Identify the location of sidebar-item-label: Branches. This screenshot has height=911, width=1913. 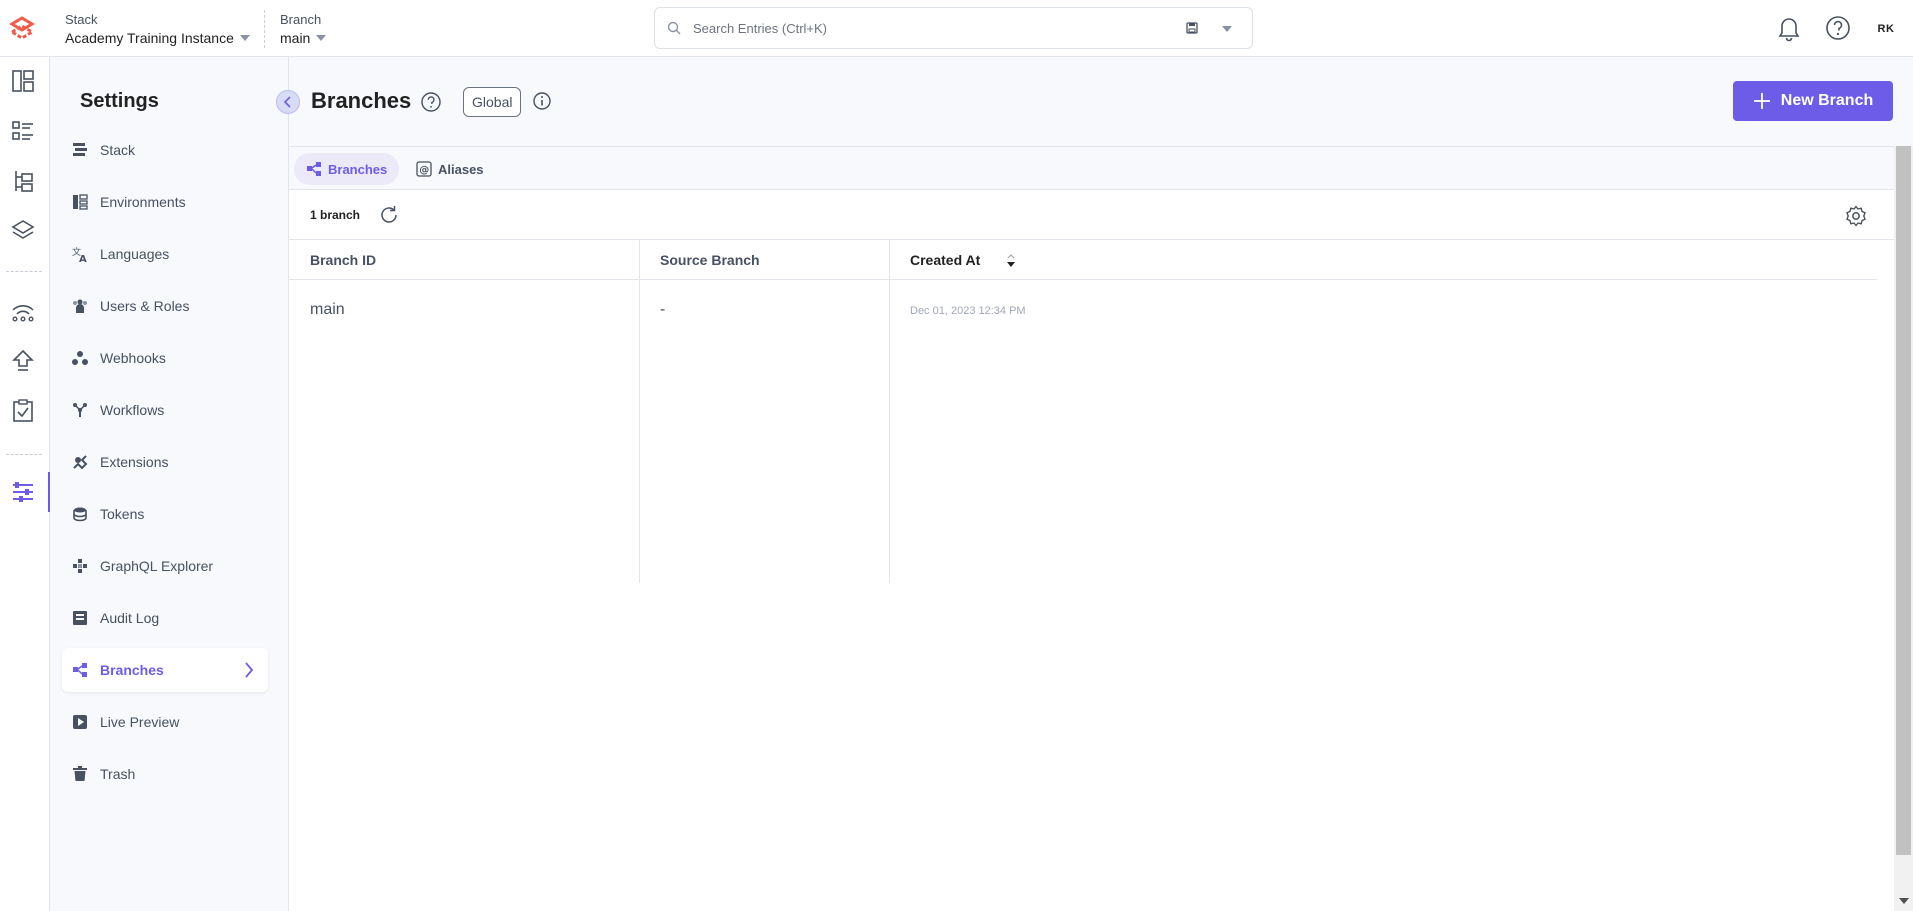
(132, 670).